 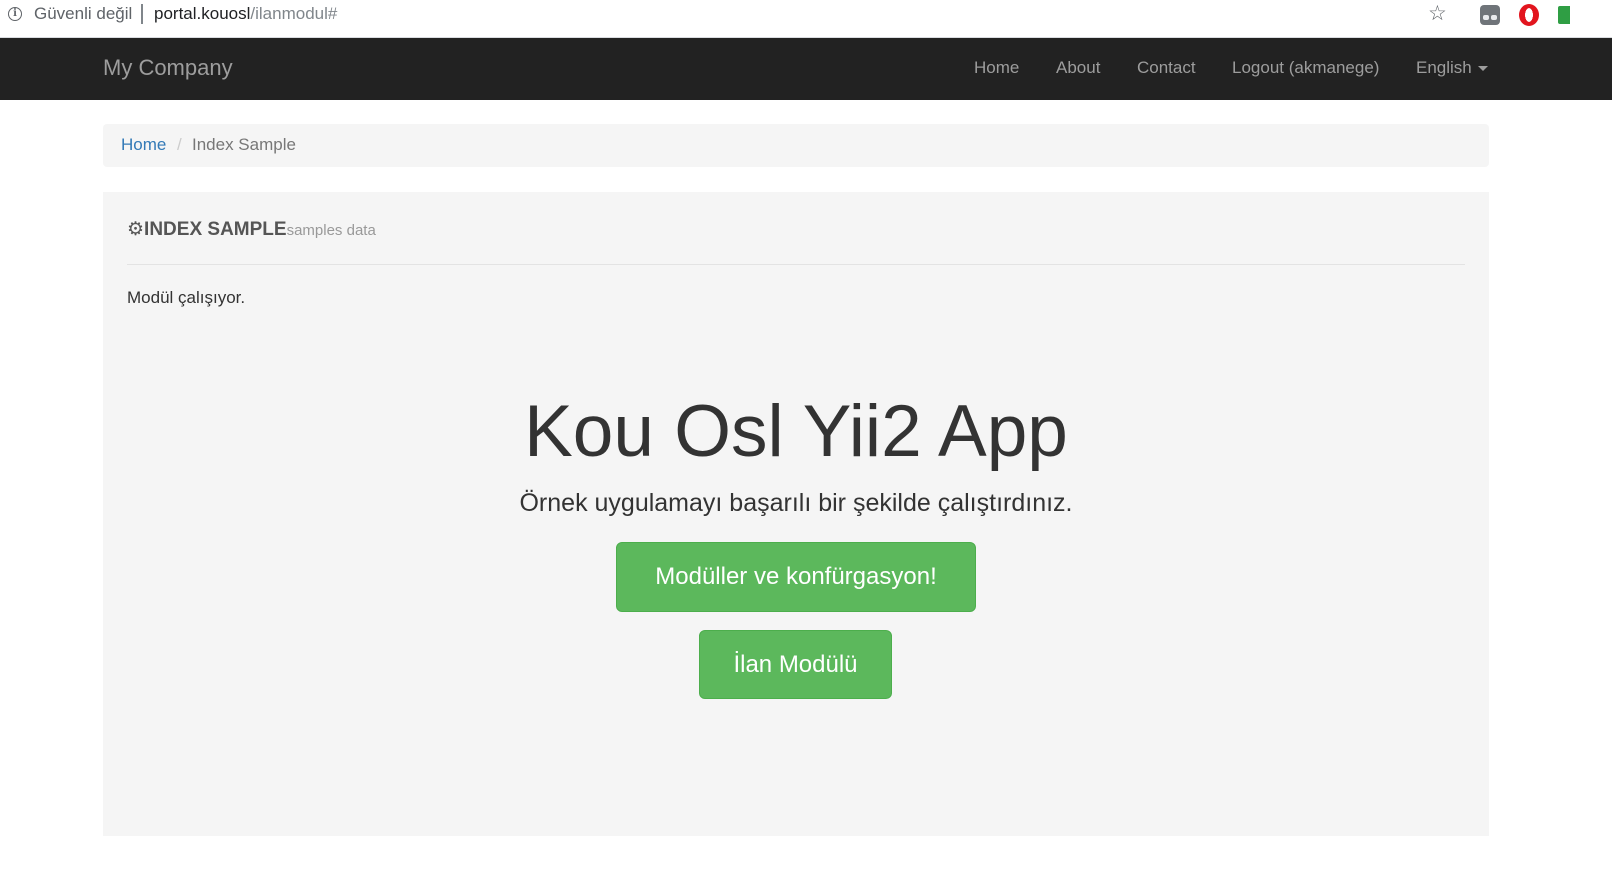 I want to click on url-field: portal.kouosl/ilanmodul#, so click(x=245, y=14).